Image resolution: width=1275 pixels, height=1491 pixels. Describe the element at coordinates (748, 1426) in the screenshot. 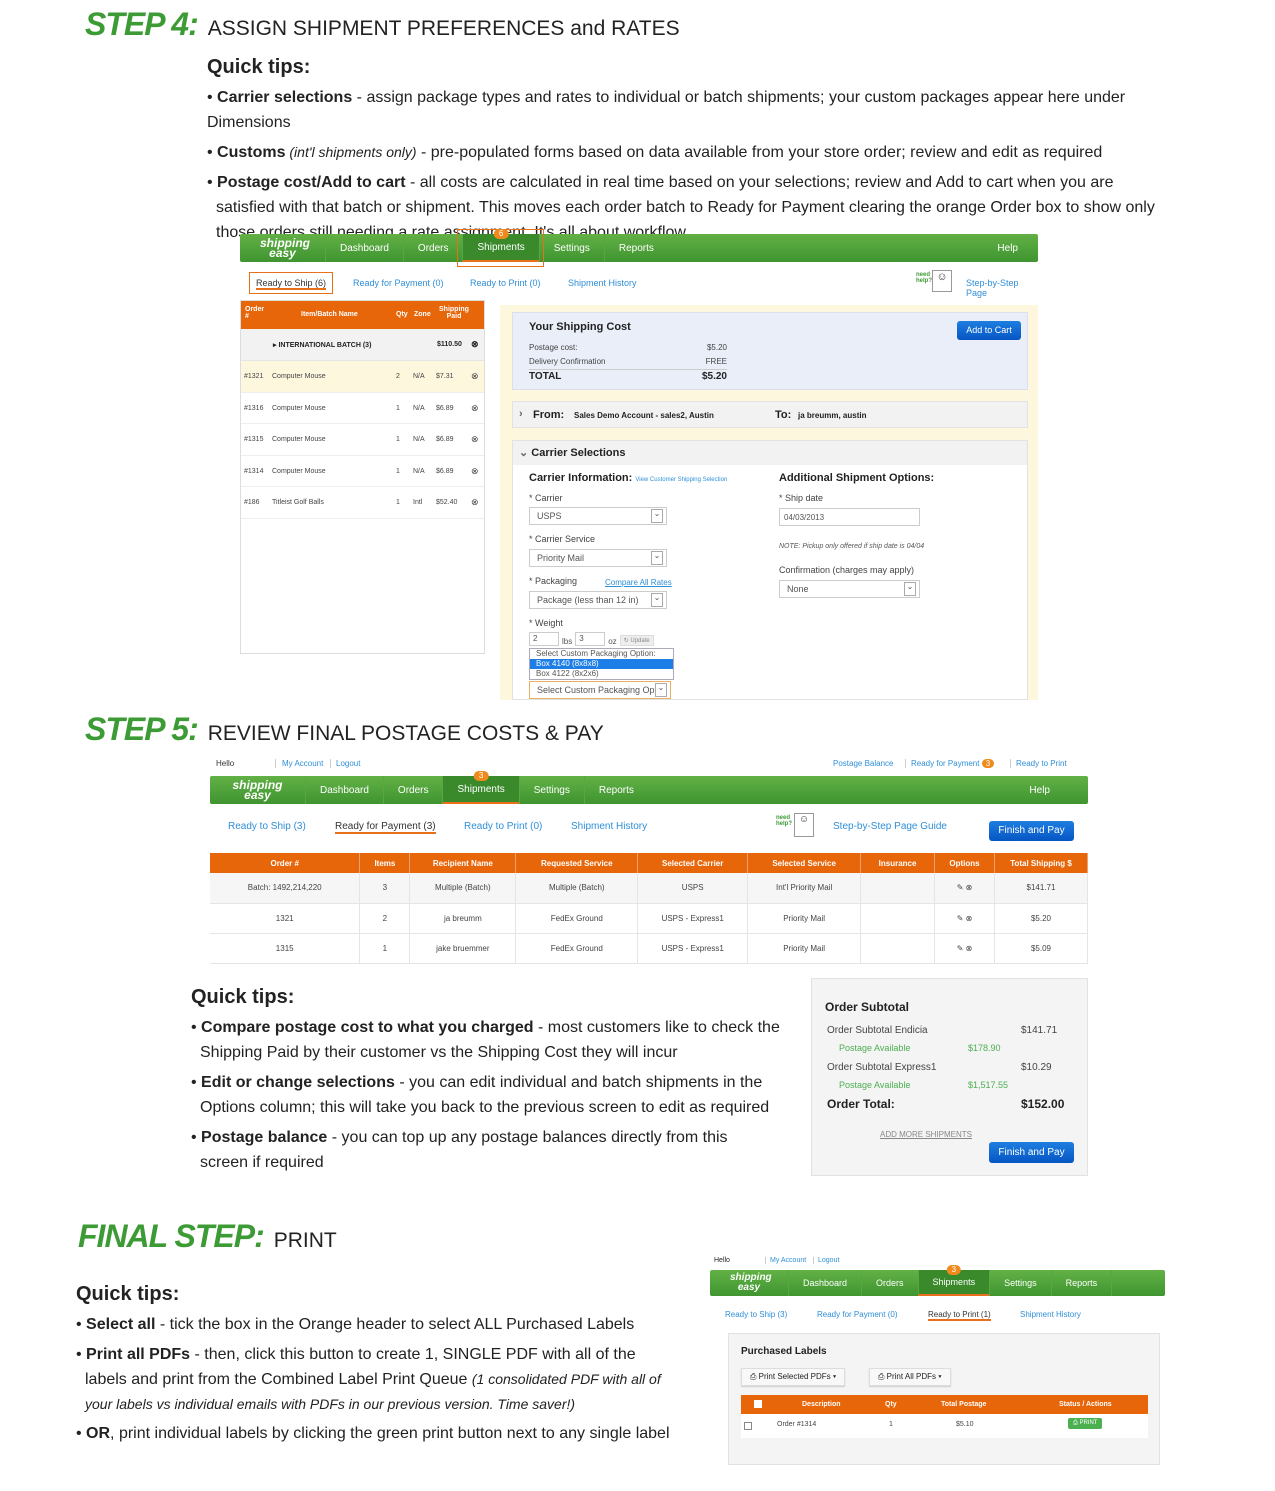

I see `row-checkbox` at that location.